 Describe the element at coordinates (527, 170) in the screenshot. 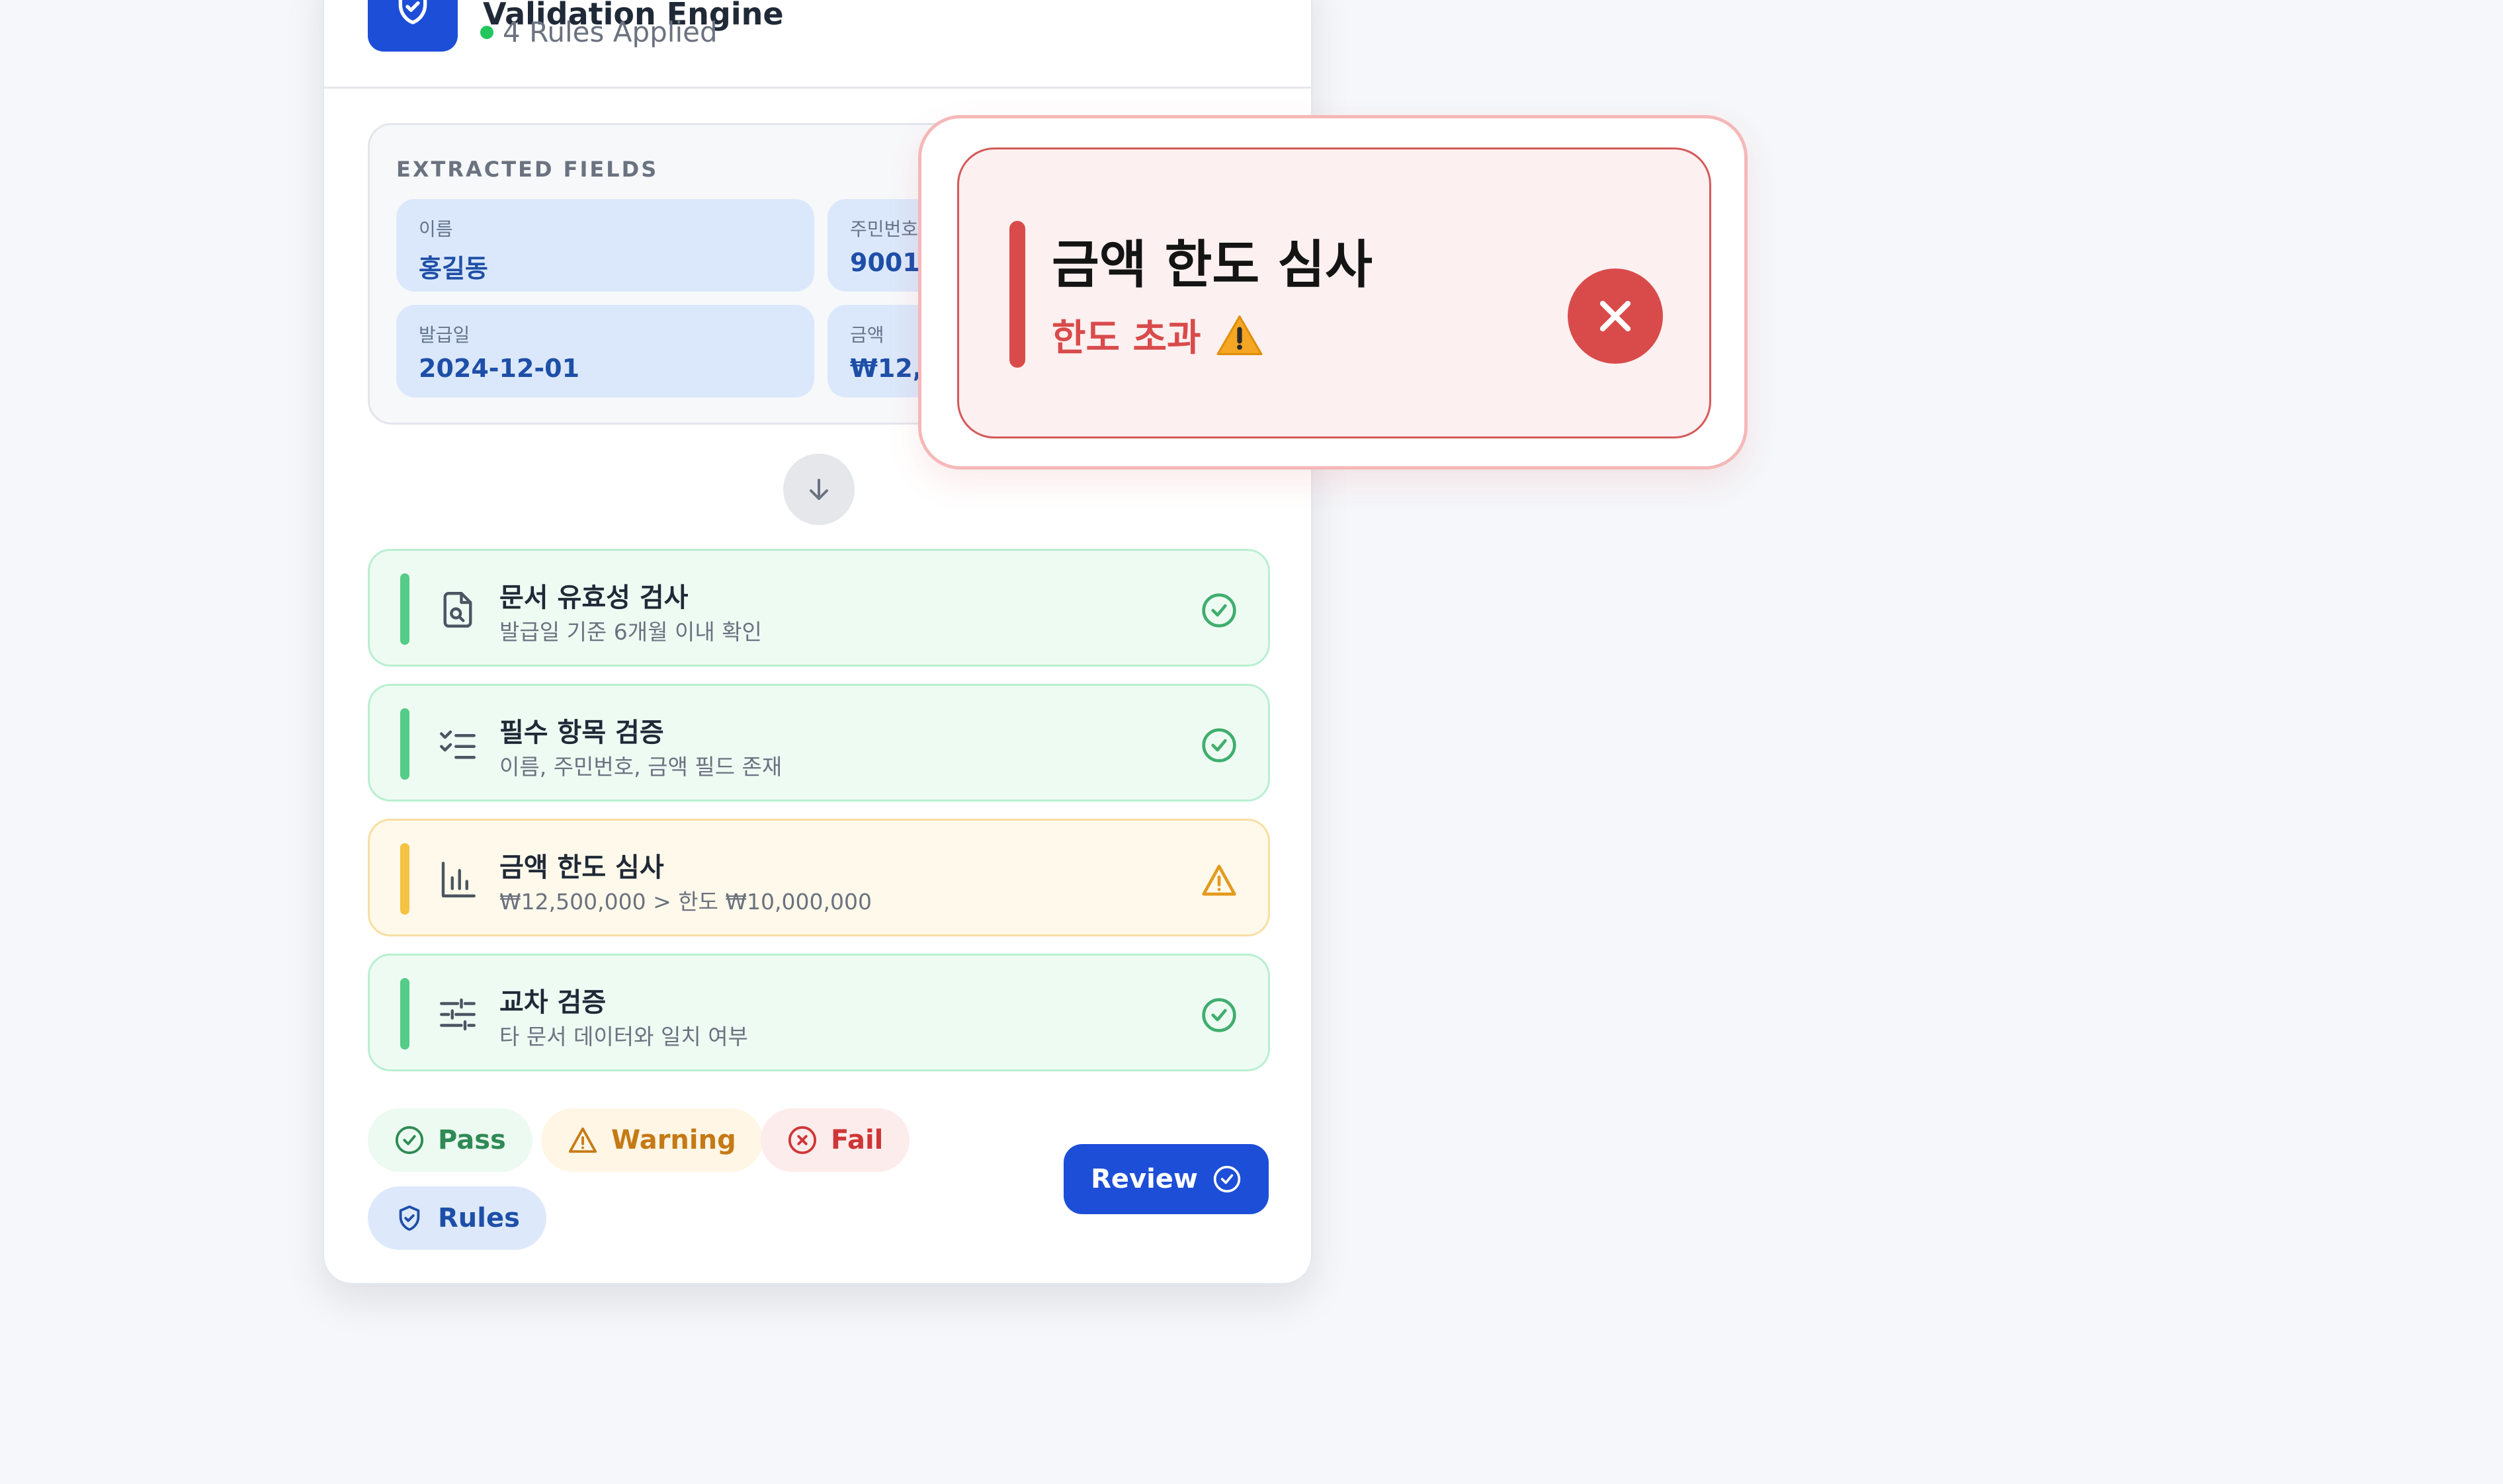

I see `extracted-fields-title: EXTRACTED FIELDS` at that location.